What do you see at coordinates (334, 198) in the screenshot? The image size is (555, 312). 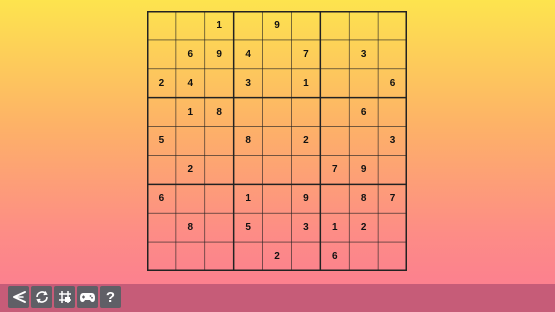 I see `sudoku-cell-r7c7` at bounding box center [334, 198].